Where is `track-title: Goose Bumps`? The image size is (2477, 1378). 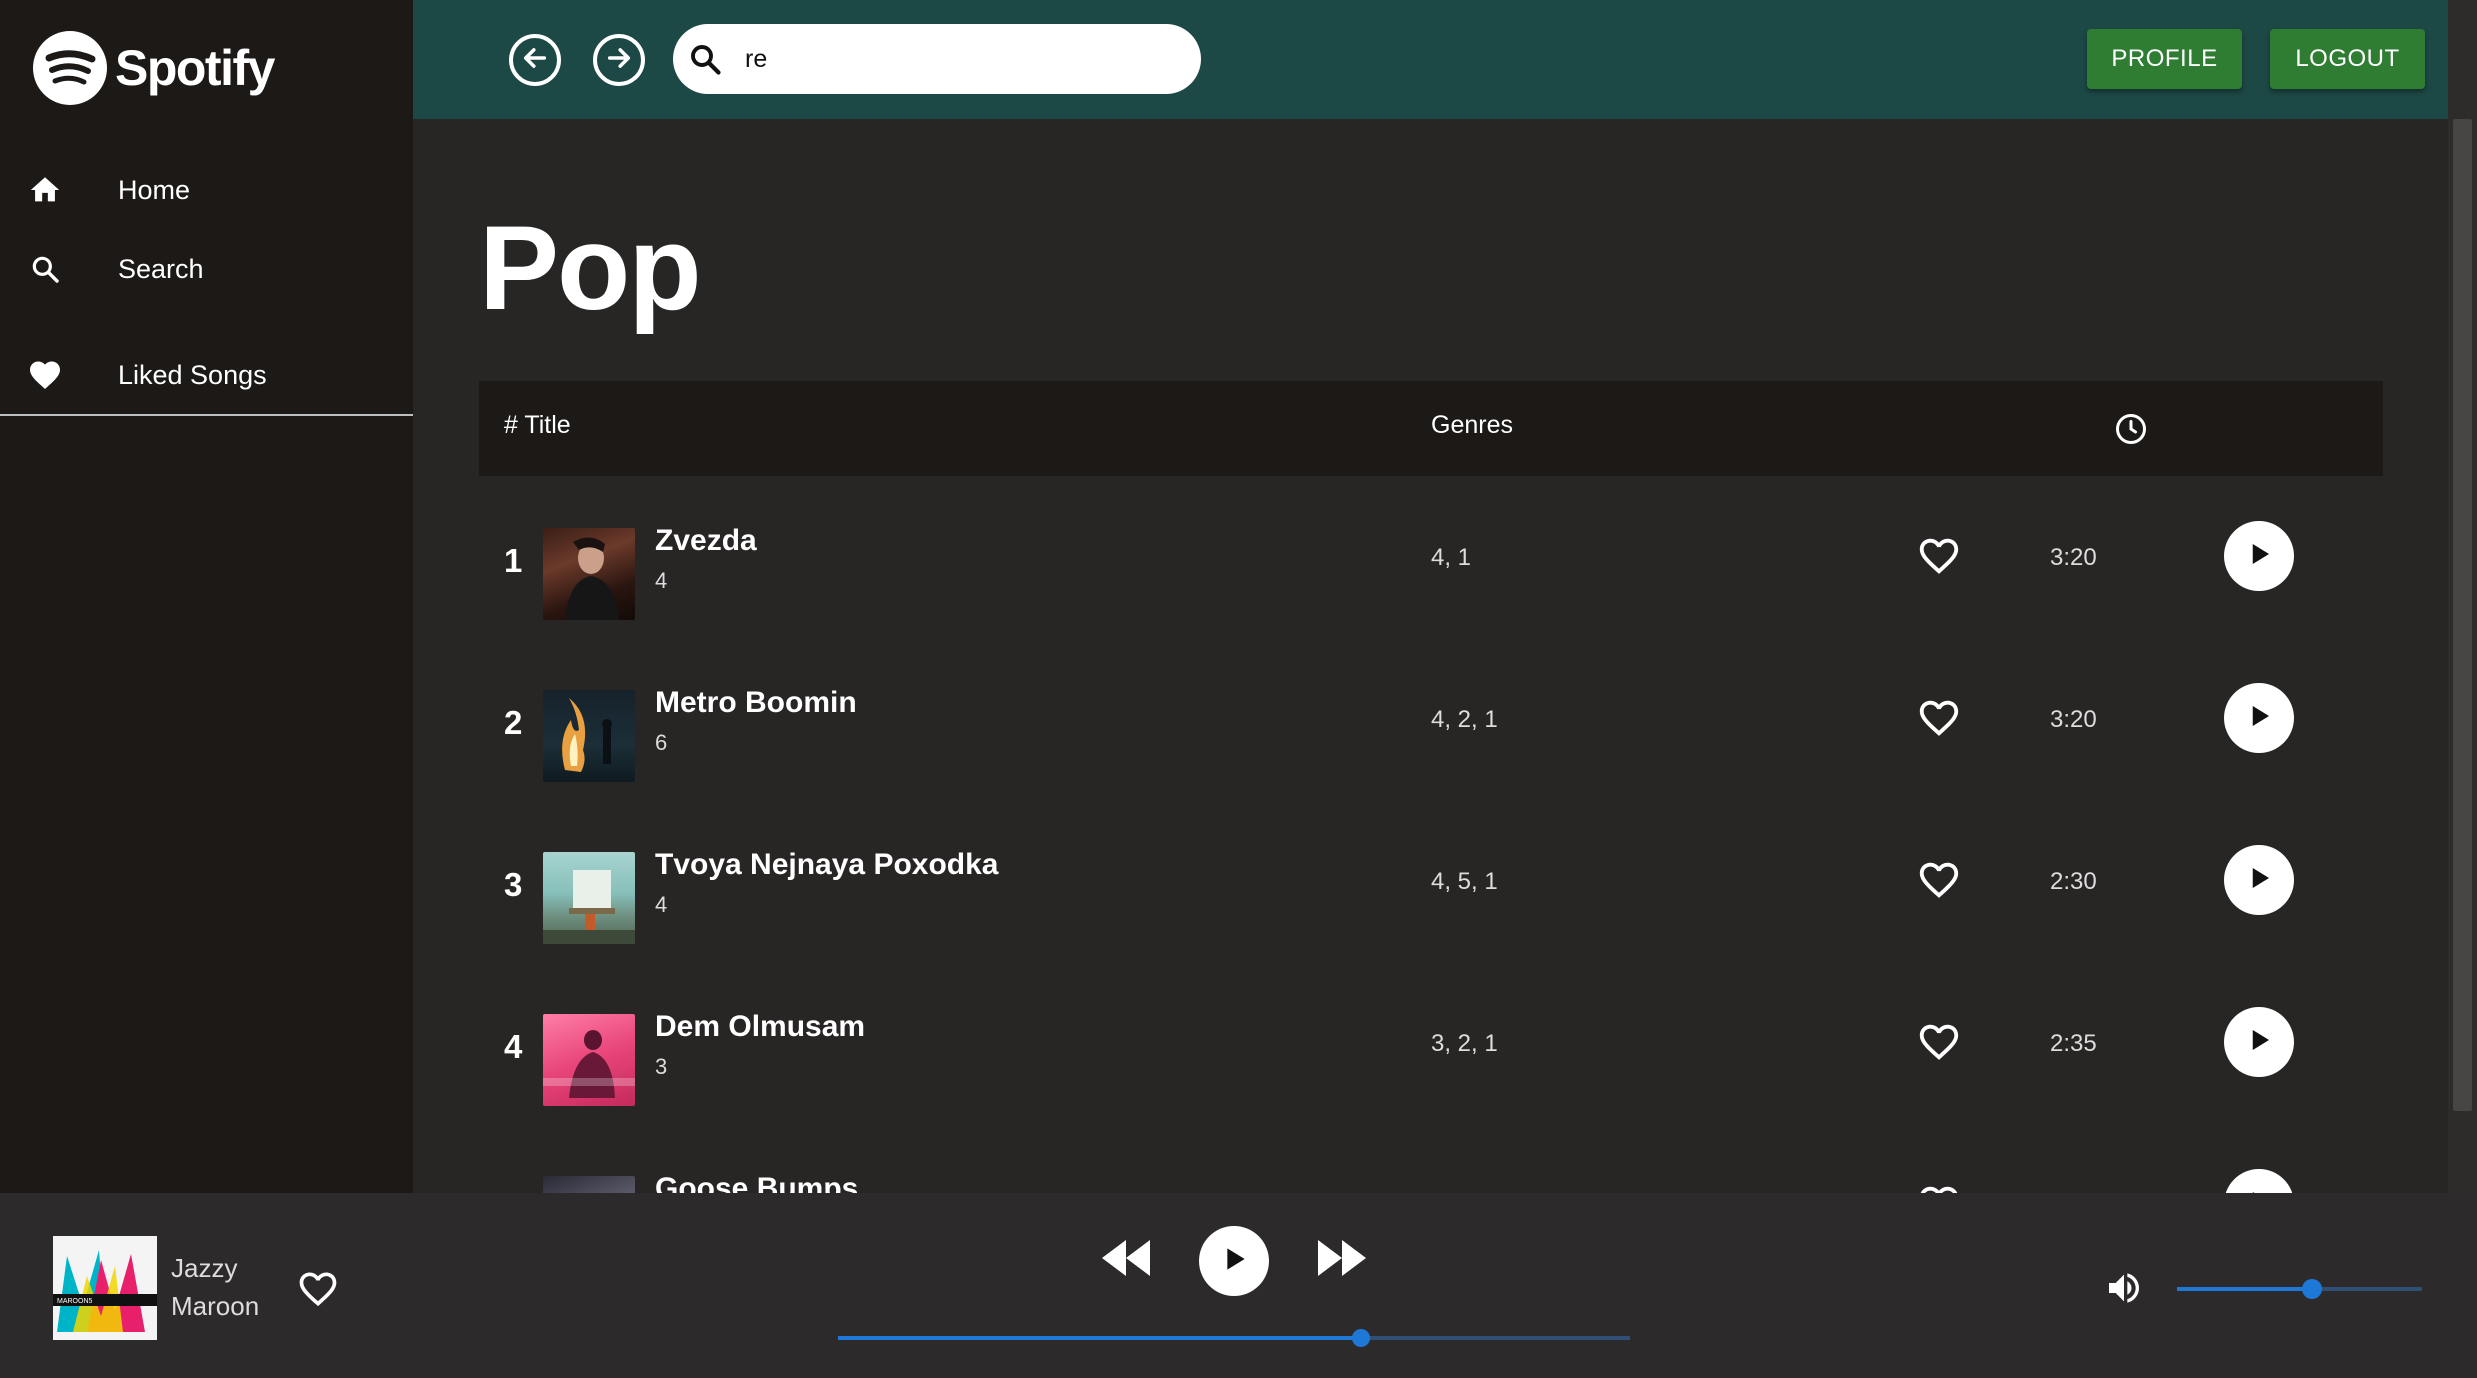 track-title: Goose Bumps is located at coordinates (756, 1182).